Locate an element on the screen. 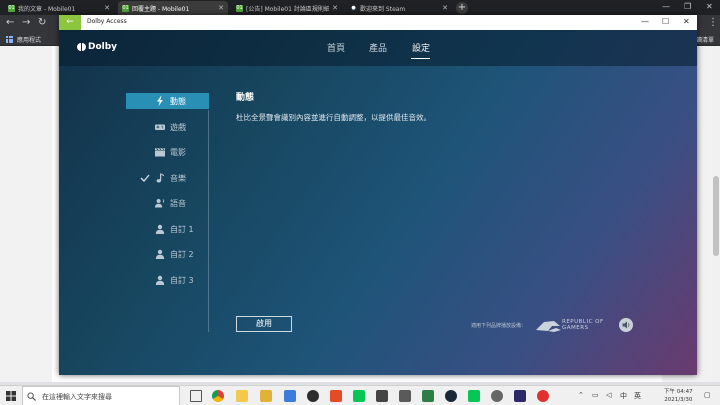 The width and height of the screenshot is (720, 405). dolby-taskbar-icon is located at coordinates (520, 396).